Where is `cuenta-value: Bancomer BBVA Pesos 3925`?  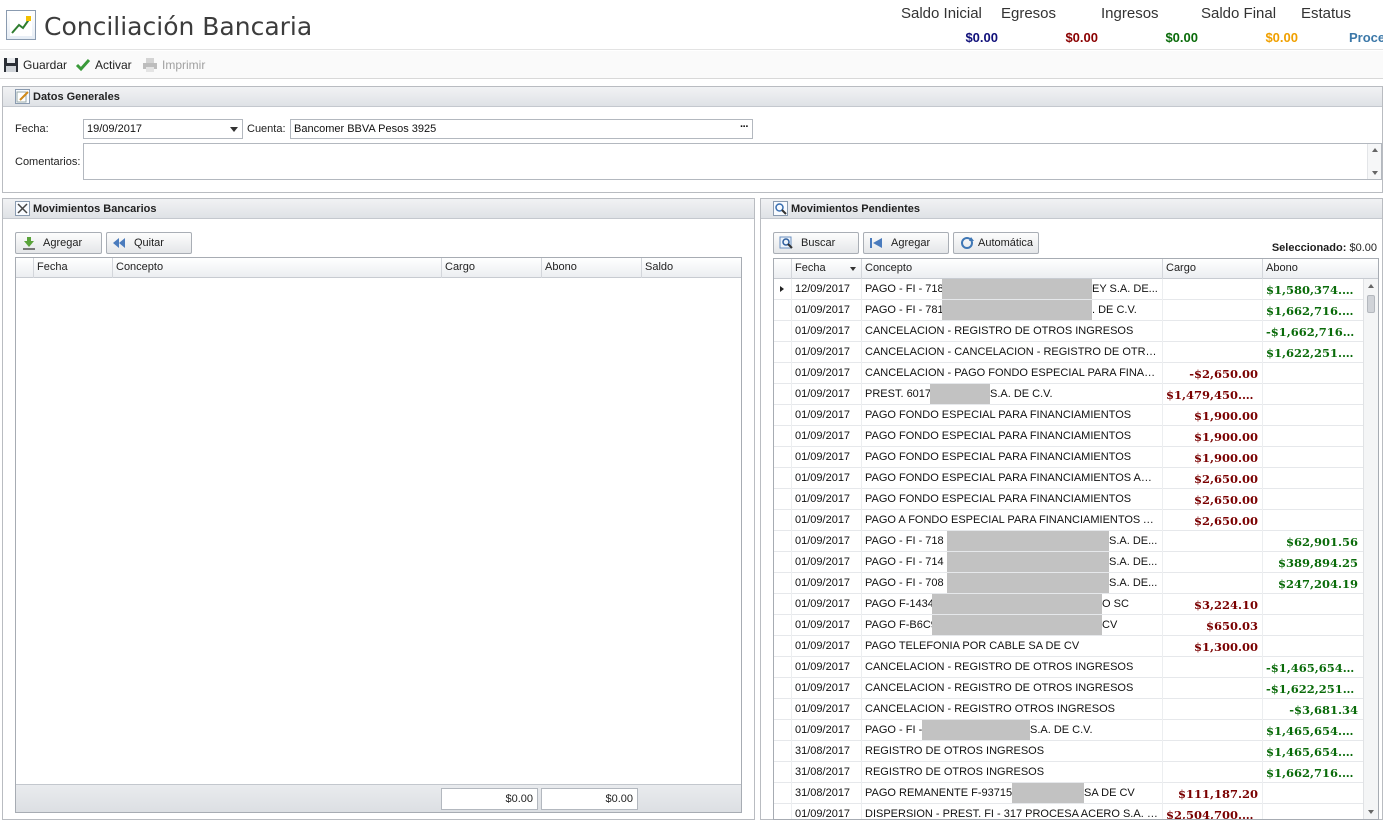
cuenta-value: Bancomer BBVA Pesos 3925 is located at coordinates (365, 129).